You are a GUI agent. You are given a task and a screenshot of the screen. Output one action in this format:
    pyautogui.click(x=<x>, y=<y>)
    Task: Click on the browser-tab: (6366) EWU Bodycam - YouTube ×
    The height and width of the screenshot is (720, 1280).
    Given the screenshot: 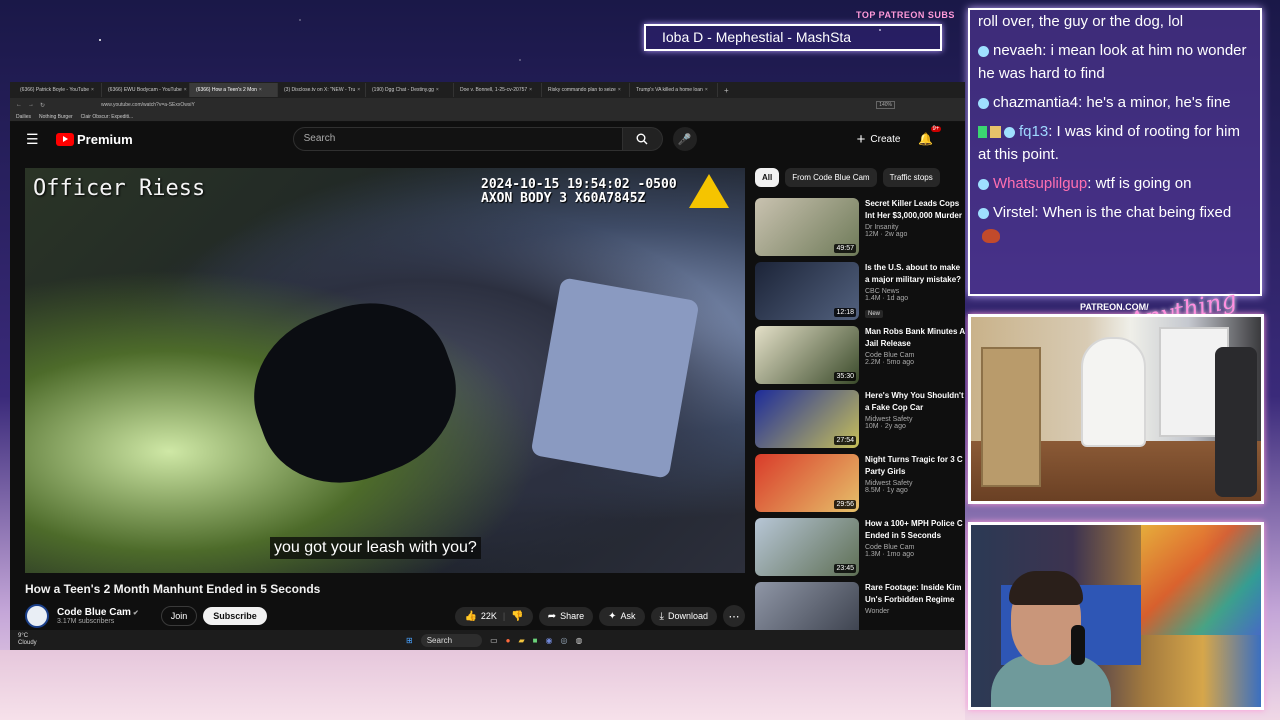 What is the action you would take?
    pyautogui.click(x=146, y=90)
    